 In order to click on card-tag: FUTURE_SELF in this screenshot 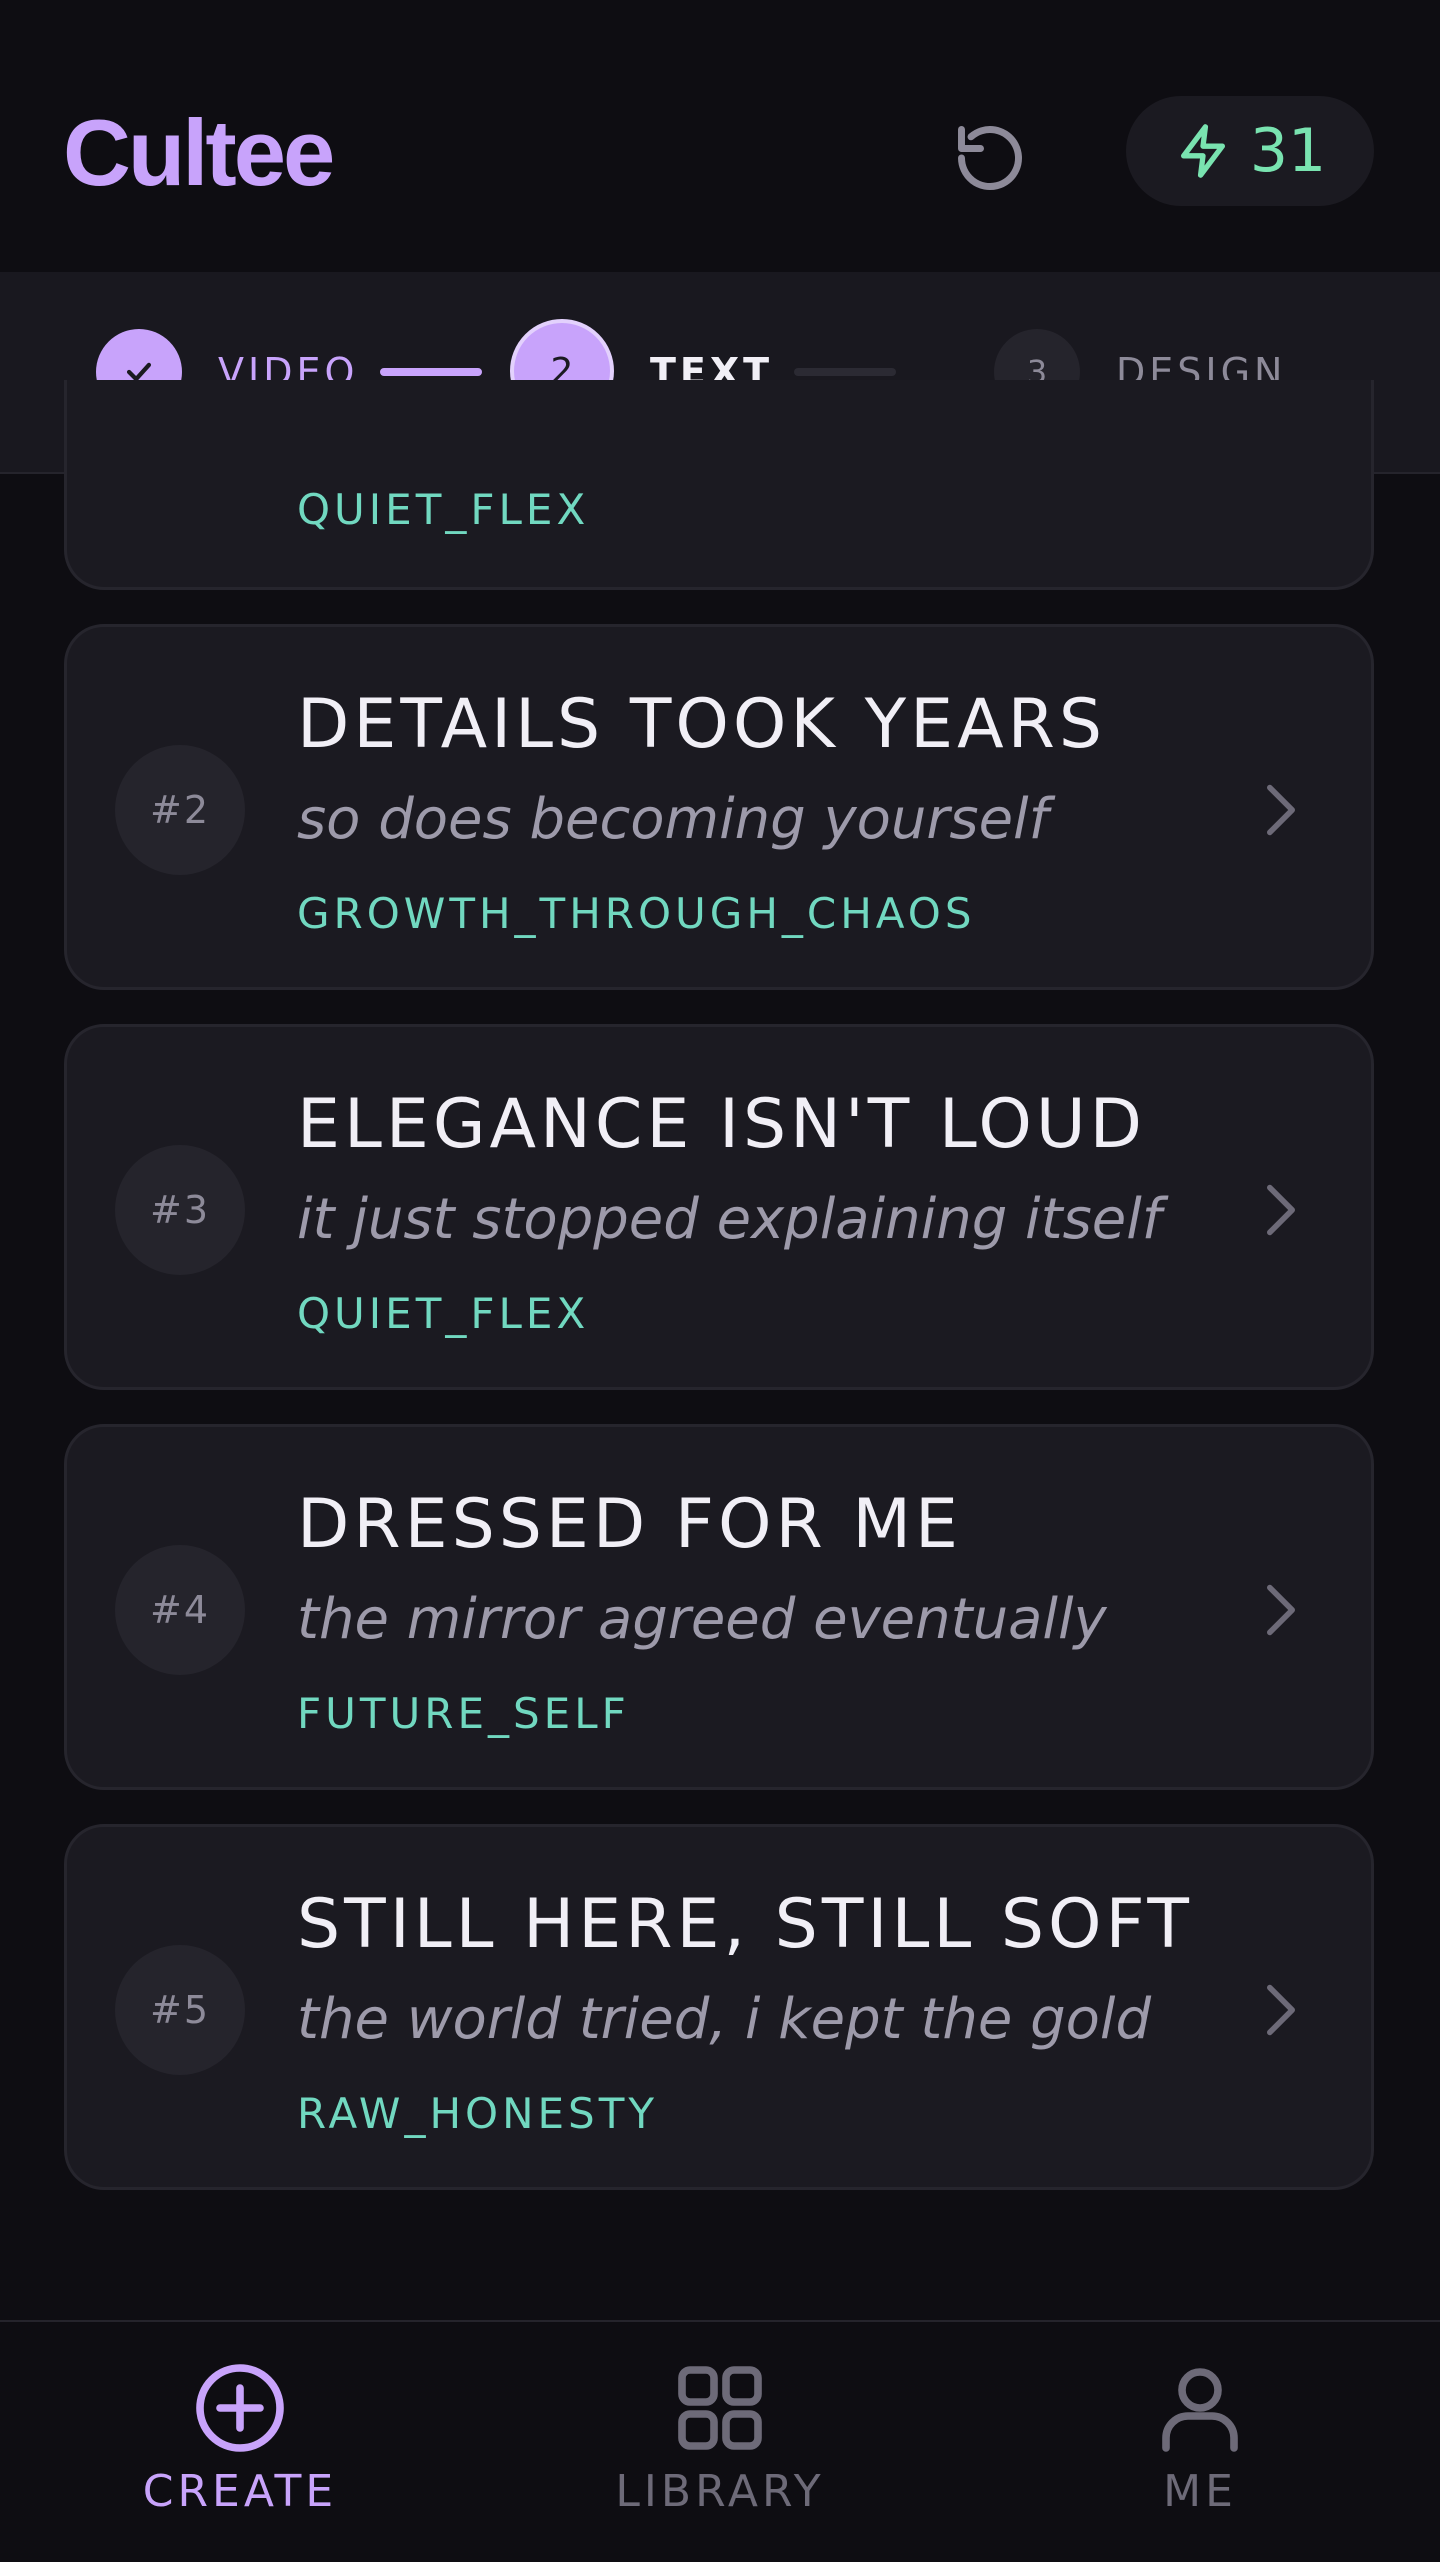, I will do `click(463, 1713)`.